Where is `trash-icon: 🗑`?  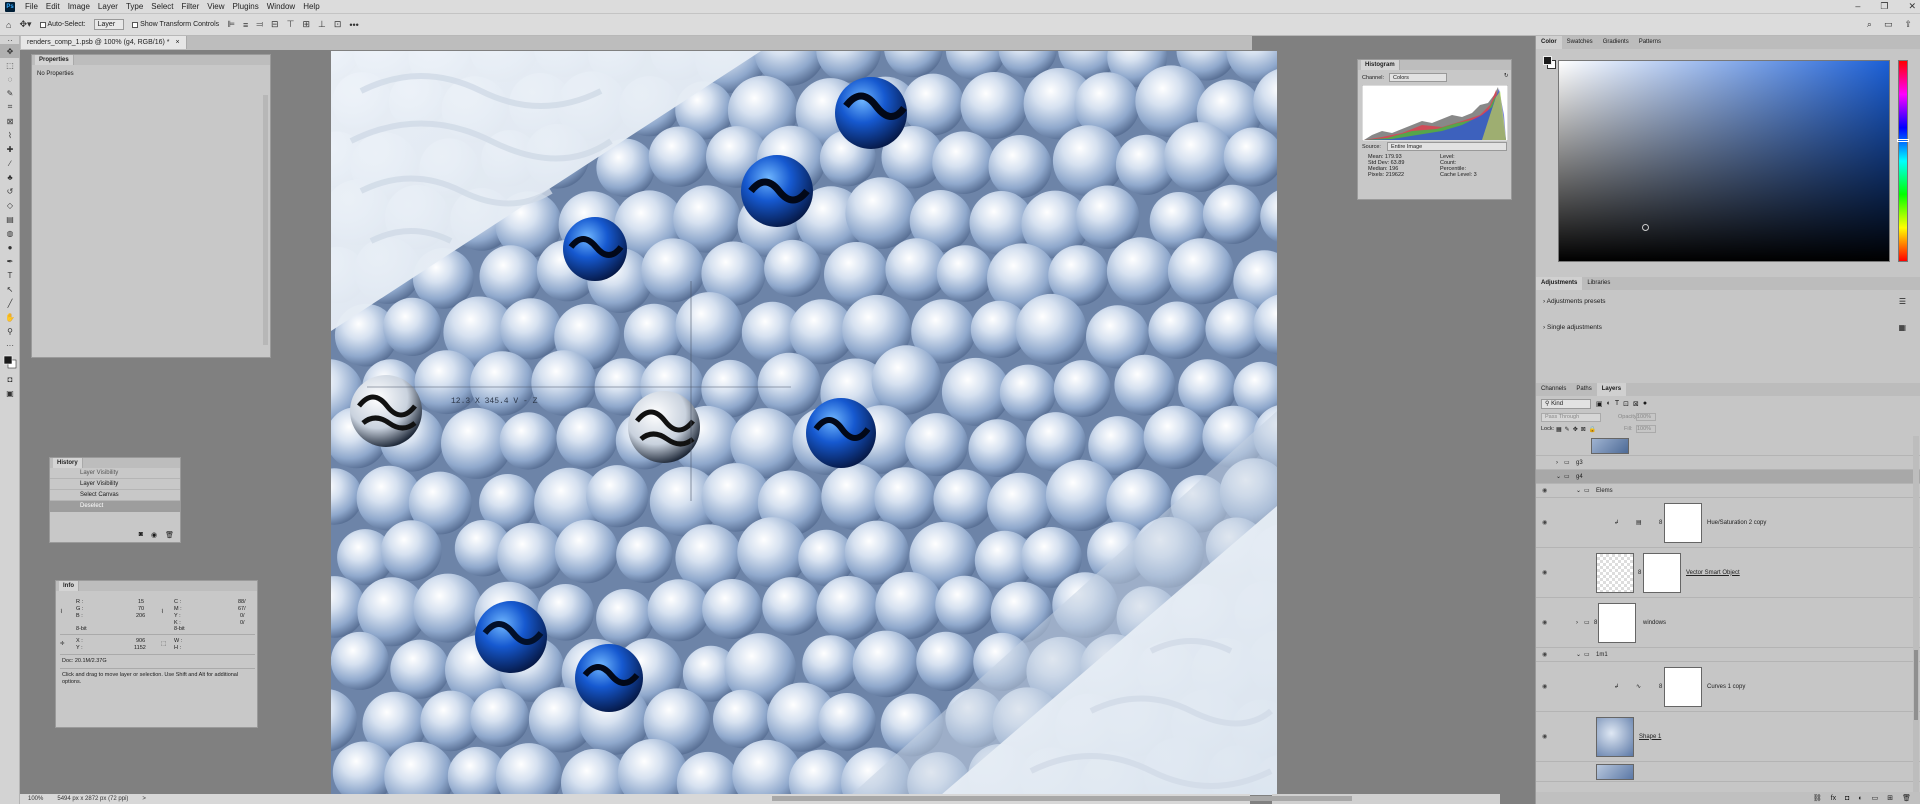 trash-icon: 🗑 is located at coordinates (169, 535).